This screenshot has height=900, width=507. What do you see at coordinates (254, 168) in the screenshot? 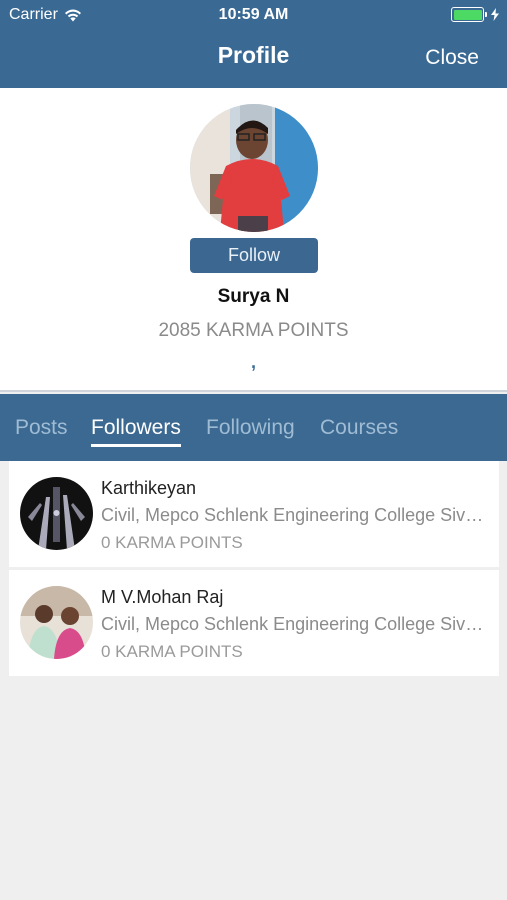
I see `profile-avatar` at bounding box center [254, 168].